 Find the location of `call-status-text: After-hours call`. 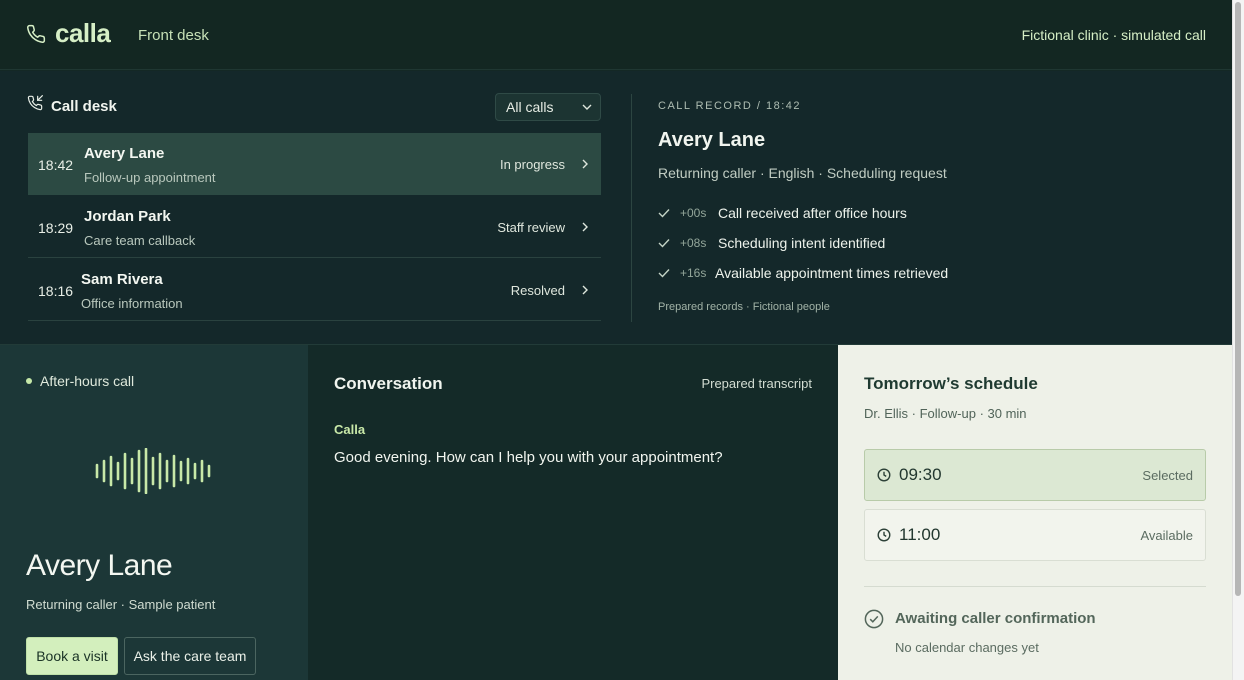

call-status-text: After-hours call is located at coordinates (87, 381).